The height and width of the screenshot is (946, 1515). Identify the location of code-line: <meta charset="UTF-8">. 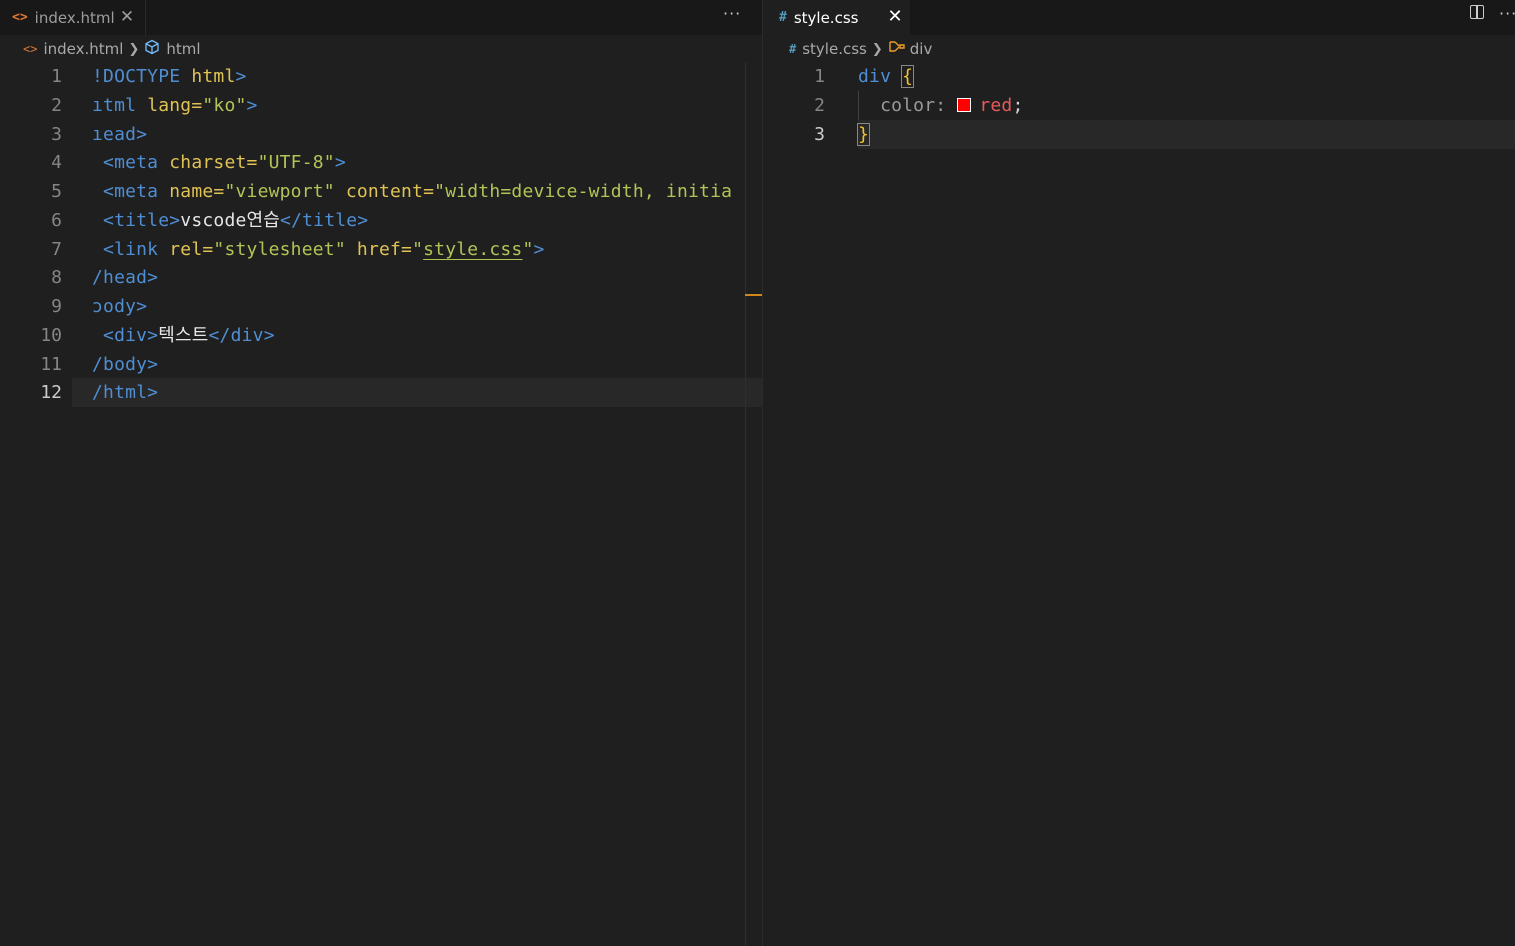
(219, 162).